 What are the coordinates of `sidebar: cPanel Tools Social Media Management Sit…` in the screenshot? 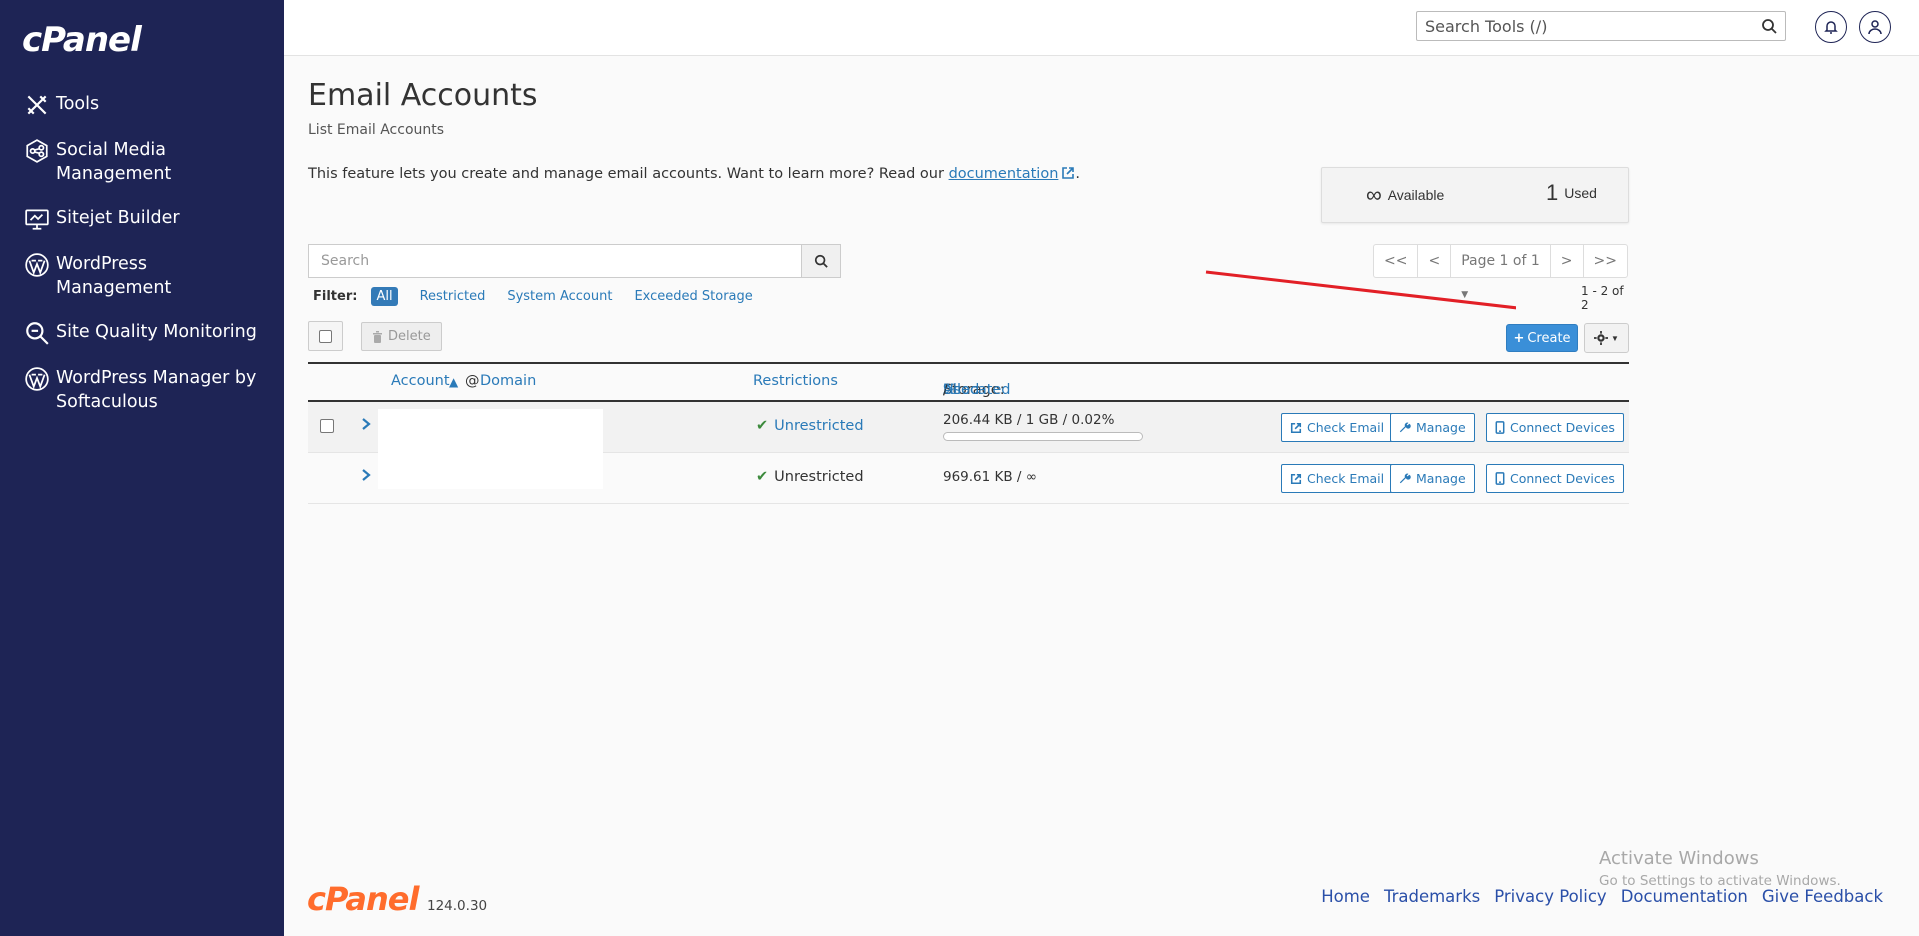 It's located at (142, 468).